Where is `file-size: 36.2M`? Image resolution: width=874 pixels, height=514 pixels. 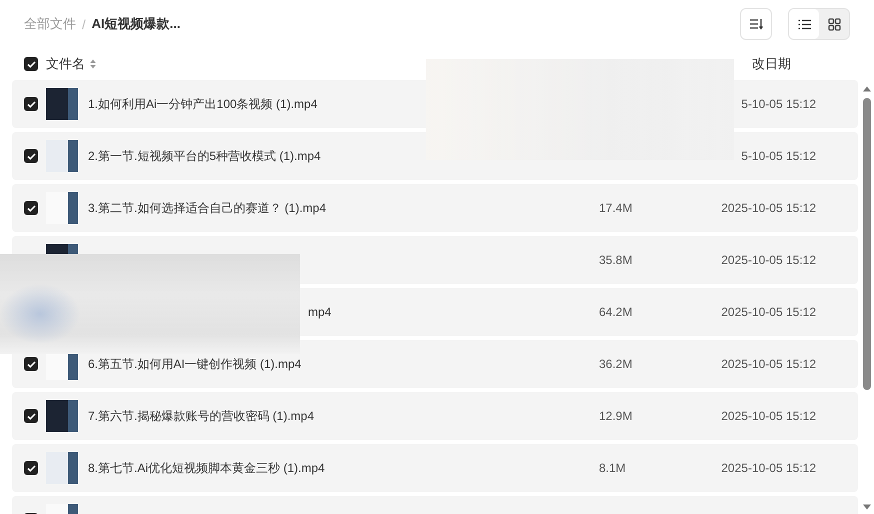 file-size: 36.2M is located at coordinates (616, 364).